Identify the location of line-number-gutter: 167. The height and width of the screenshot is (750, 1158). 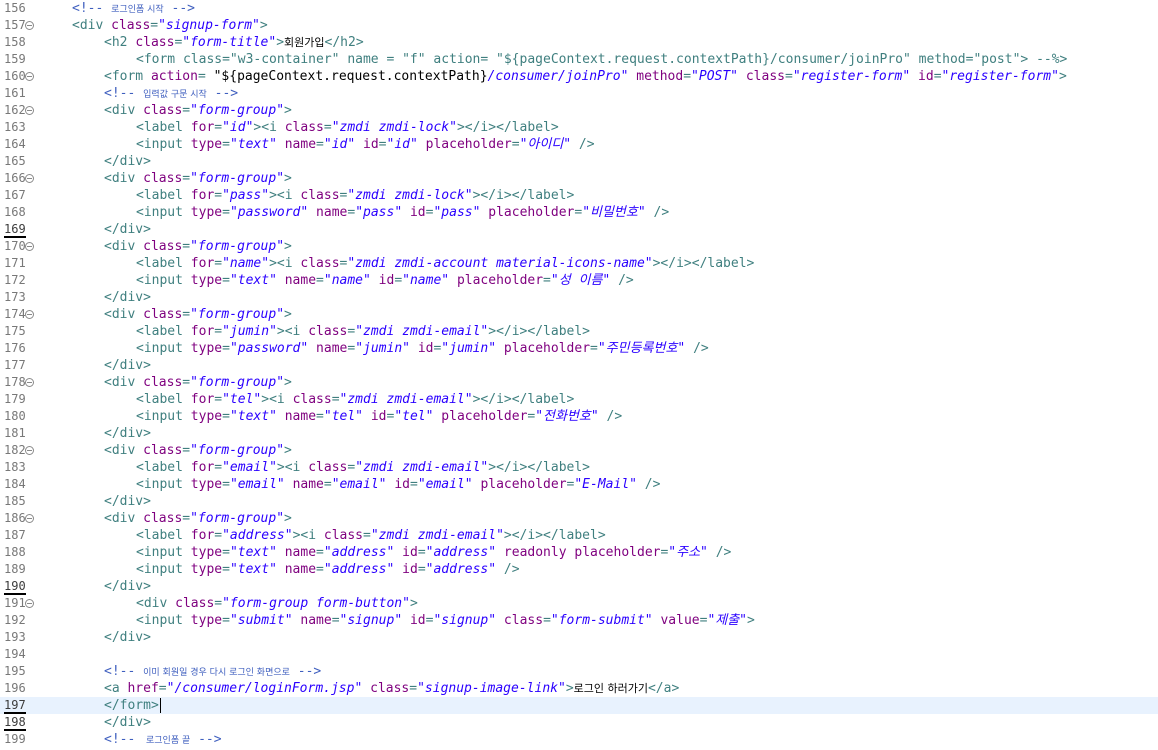
(19, 195).